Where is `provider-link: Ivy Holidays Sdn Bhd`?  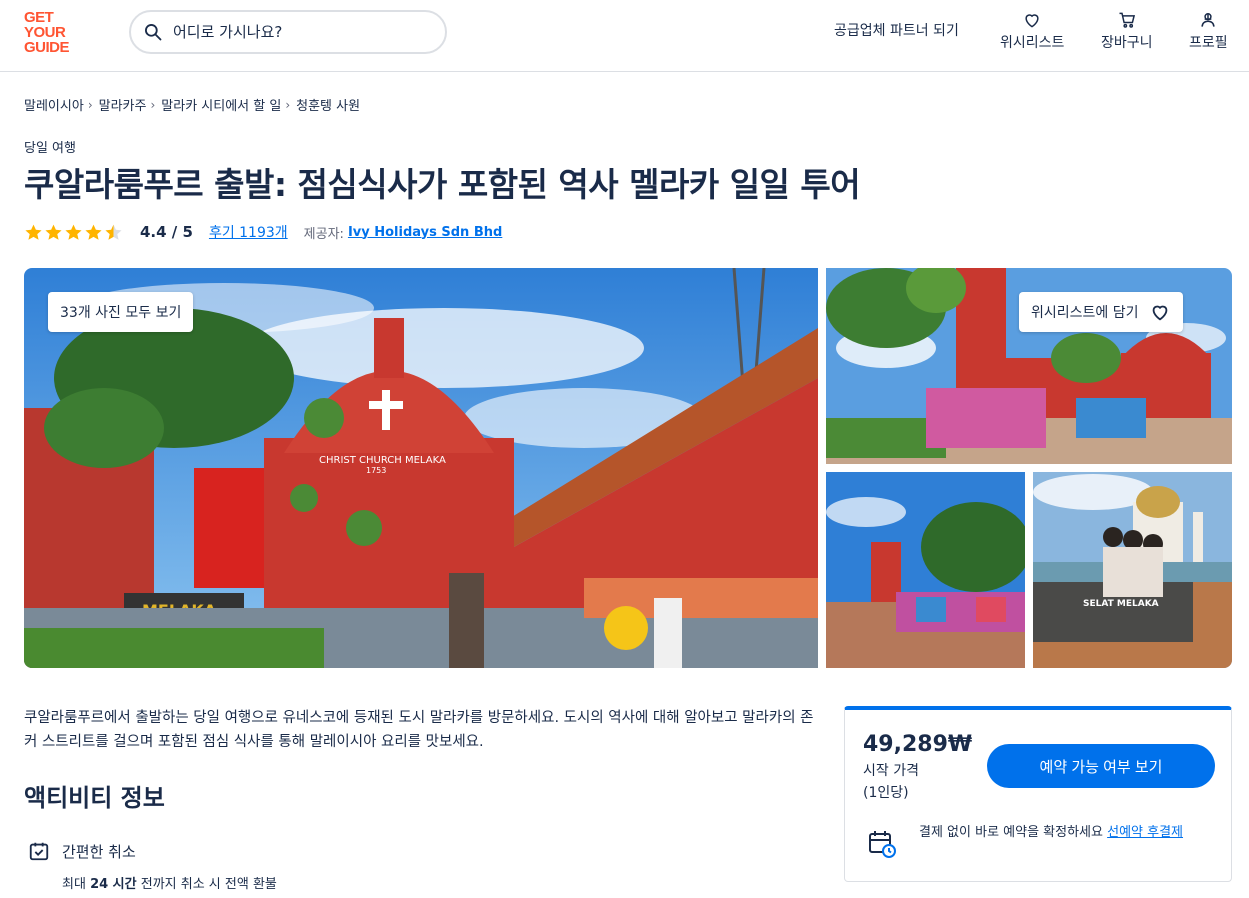
provider-link: Ivy Holidays Sdn Bhd is located at coordinates (425, 232).